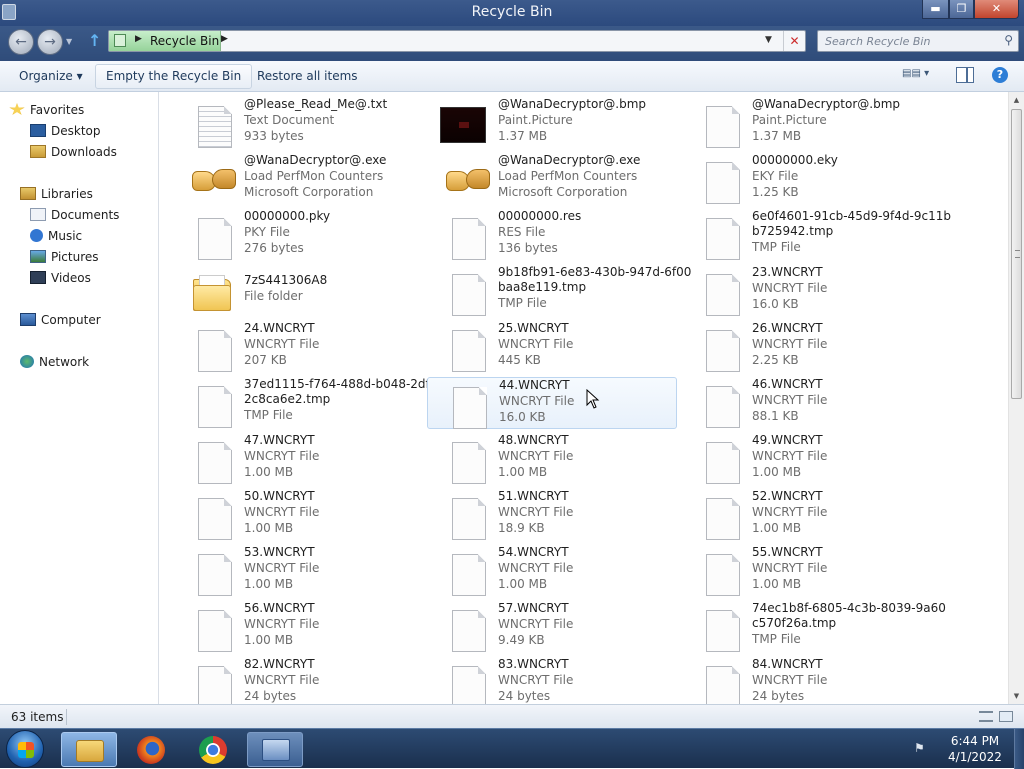 The width and height of the screenshot is (1024, 769). Describe the element at coordinates (552, 347) in the screenshot. I see `file-item: 25.WNCRYT WNCRYT File 445 KB` at that location.